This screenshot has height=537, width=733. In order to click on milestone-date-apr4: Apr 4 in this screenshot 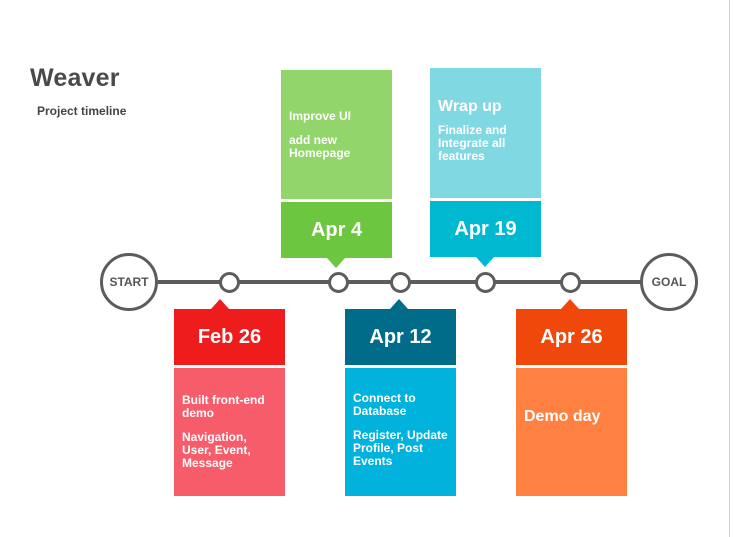, I will do `click(336, 230)`.